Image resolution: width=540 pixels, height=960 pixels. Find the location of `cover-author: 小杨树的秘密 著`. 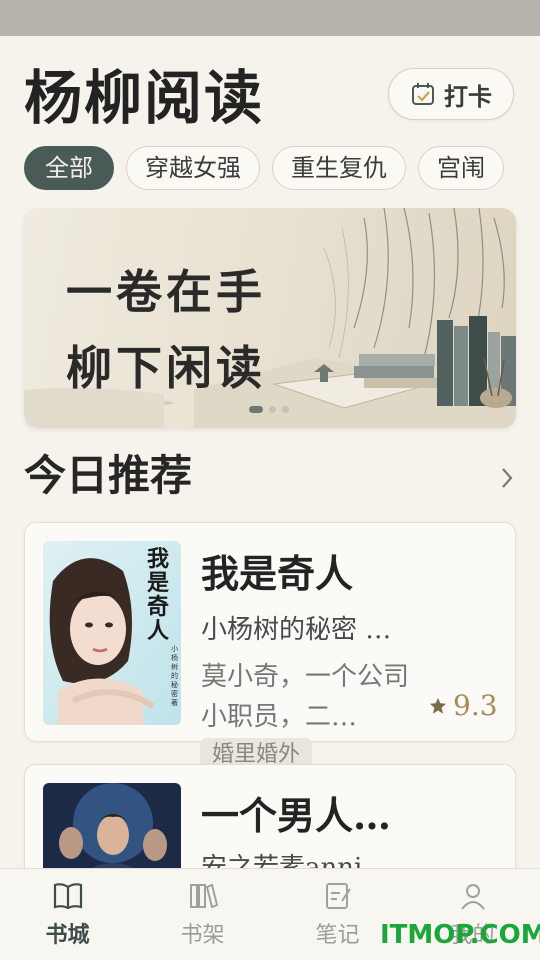

cover-author: 小杨树的秘密 著 is located at coordinates (174, 676).